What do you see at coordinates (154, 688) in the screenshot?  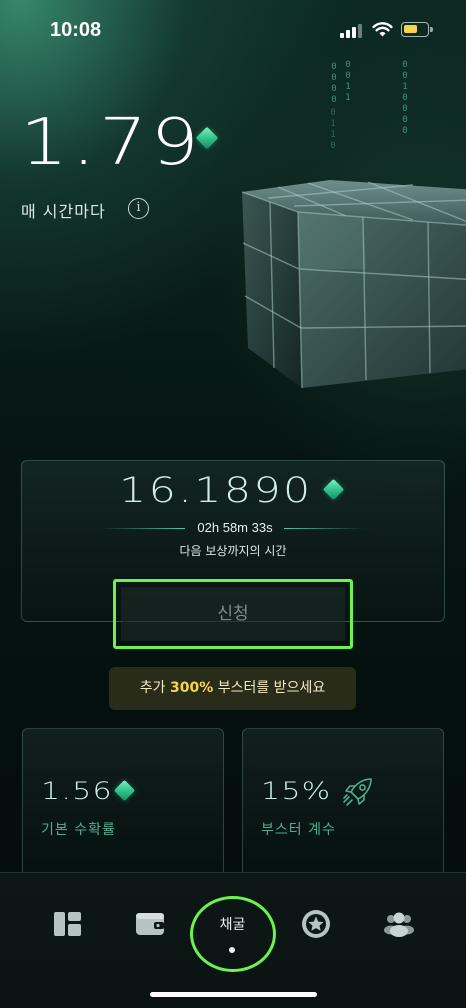 I see `booster-banner-prefix: 추가` at bounding box center [154, 688].